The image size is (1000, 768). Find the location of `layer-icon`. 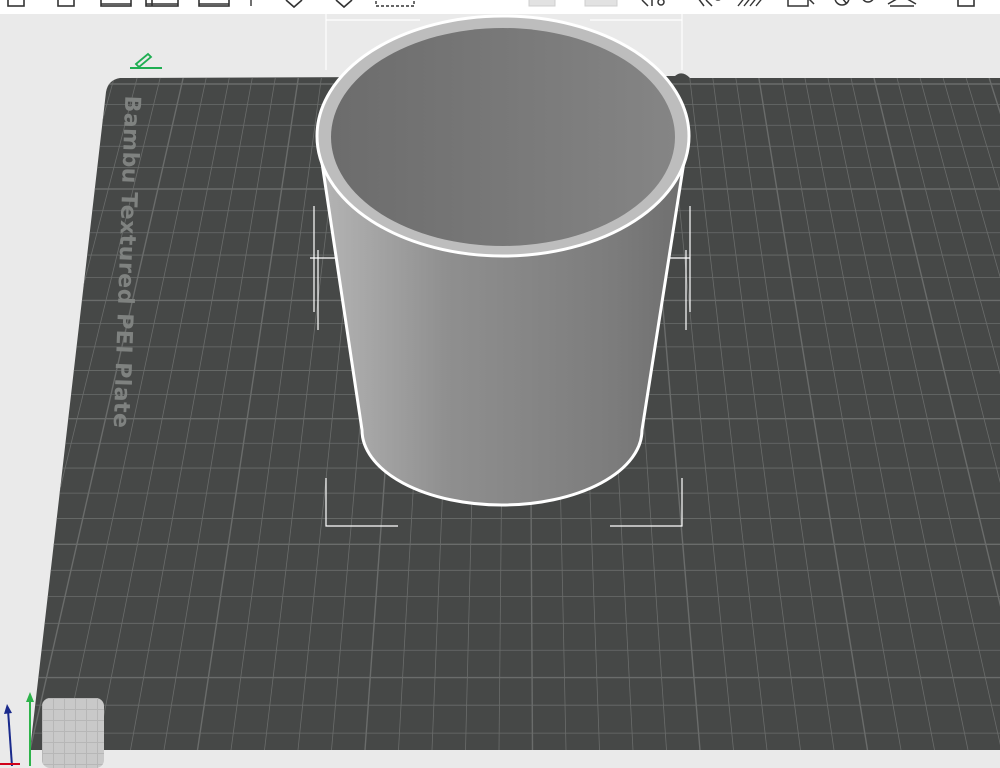

layer-icon is located at coordinates (904, 5).